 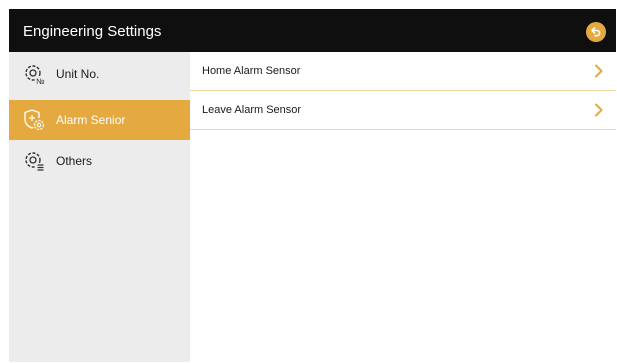 What do you see at coordinates (312, 30) in the screenshot?
I see `top-bar: Engineering Settings` at bounding box center [312, 30].